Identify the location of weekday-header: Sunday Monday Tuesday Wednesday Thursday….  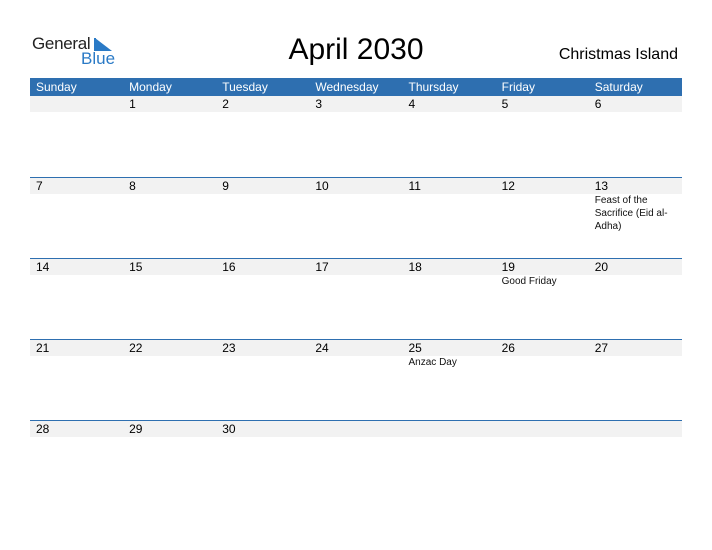
(356, 87).